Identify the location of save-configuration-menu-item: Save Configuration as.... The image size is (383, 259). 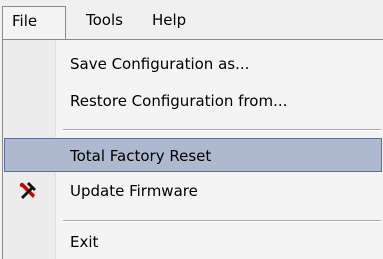
(193, 64).